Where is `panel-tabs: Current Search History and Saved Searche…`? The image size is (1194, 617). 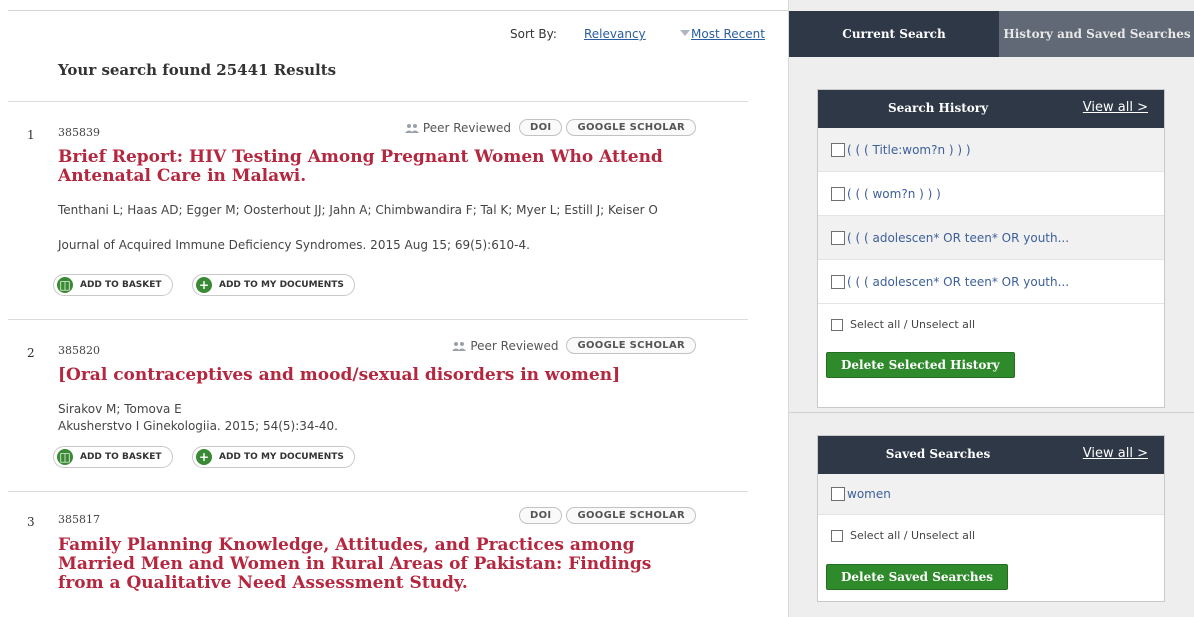 panel-tabs: Current Search History and Saved Searche… is located at coordinates (991, 34).